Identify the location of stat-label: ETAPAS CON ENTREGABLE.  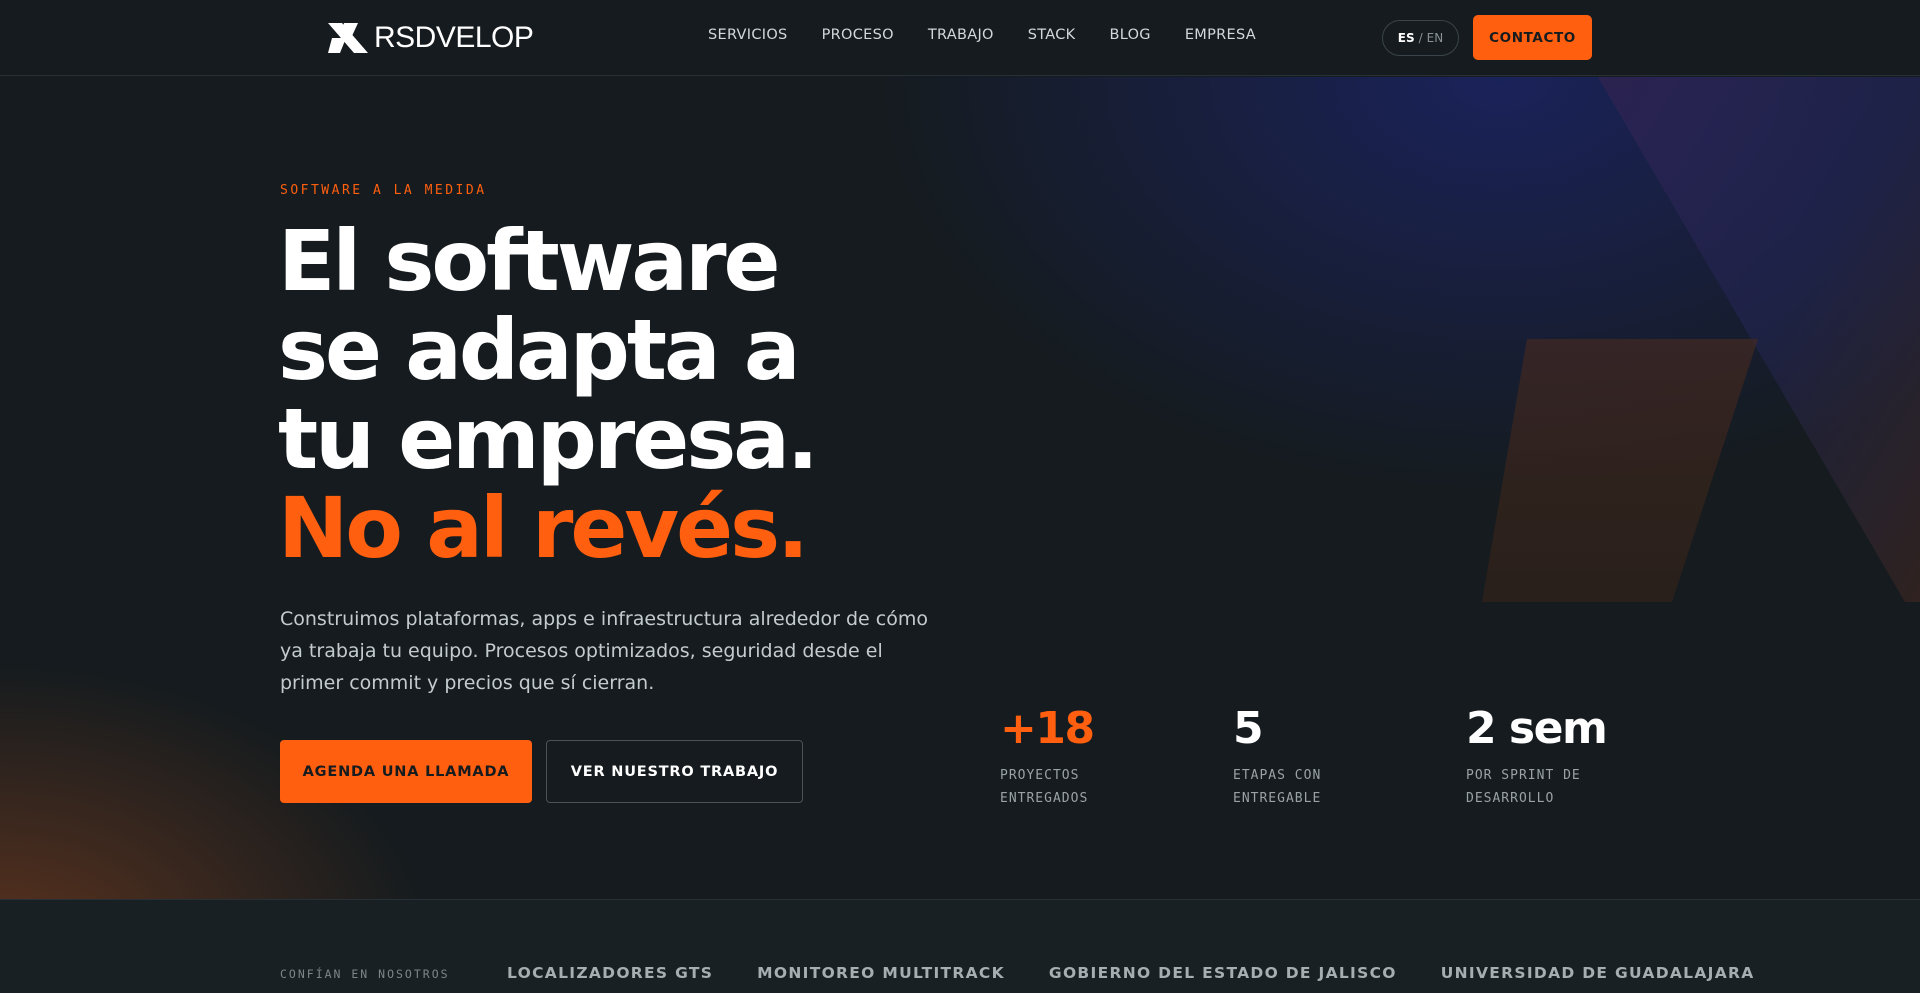
(1277, 787).